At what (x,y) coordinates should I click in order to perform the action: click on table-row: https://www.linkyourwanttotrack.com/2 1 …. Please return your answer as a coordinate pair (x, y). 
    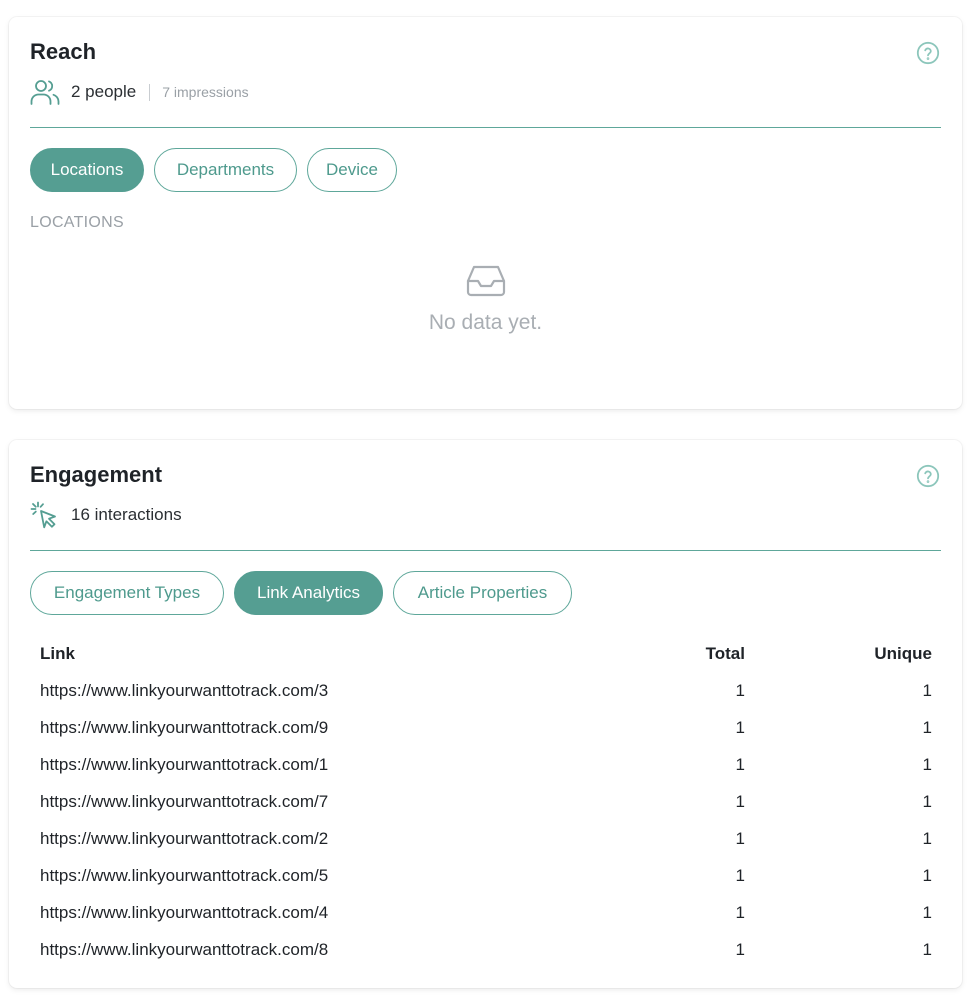
    Looking at the image, I should click on (486, 838).